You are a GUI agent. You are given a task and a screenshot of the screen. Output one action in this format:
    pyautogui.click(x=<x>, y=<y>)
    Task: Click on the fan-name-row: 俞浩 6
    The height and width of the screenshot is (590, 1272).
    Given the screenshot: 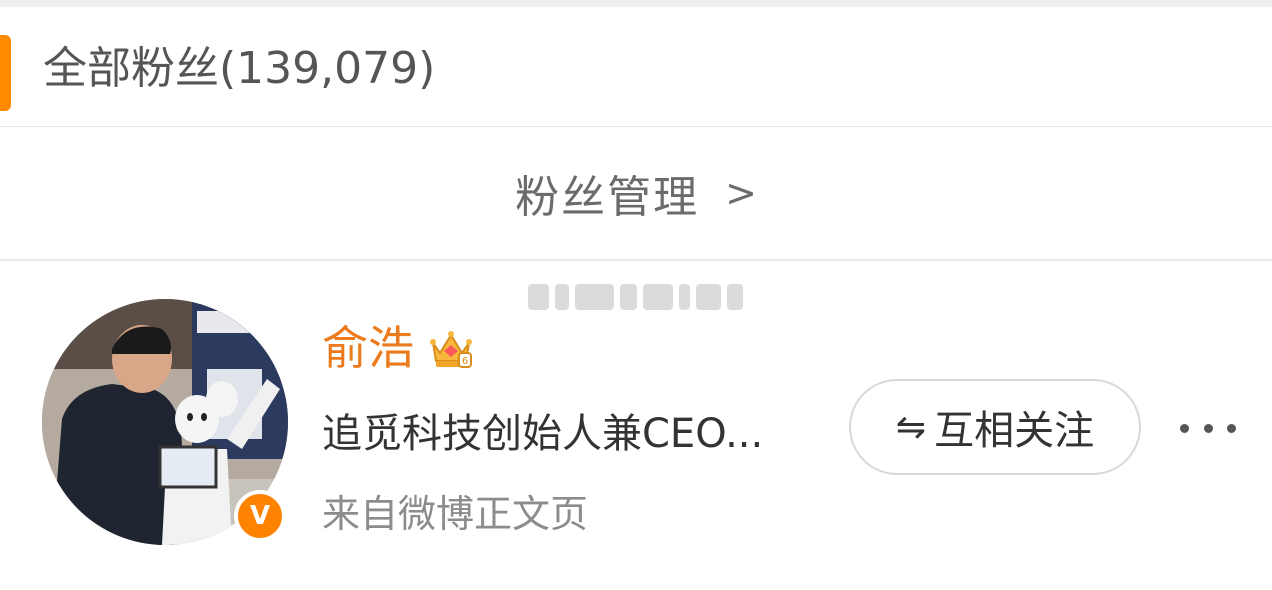 What is the action you would take?
    pyautogui.click(x=398, y=348)
    